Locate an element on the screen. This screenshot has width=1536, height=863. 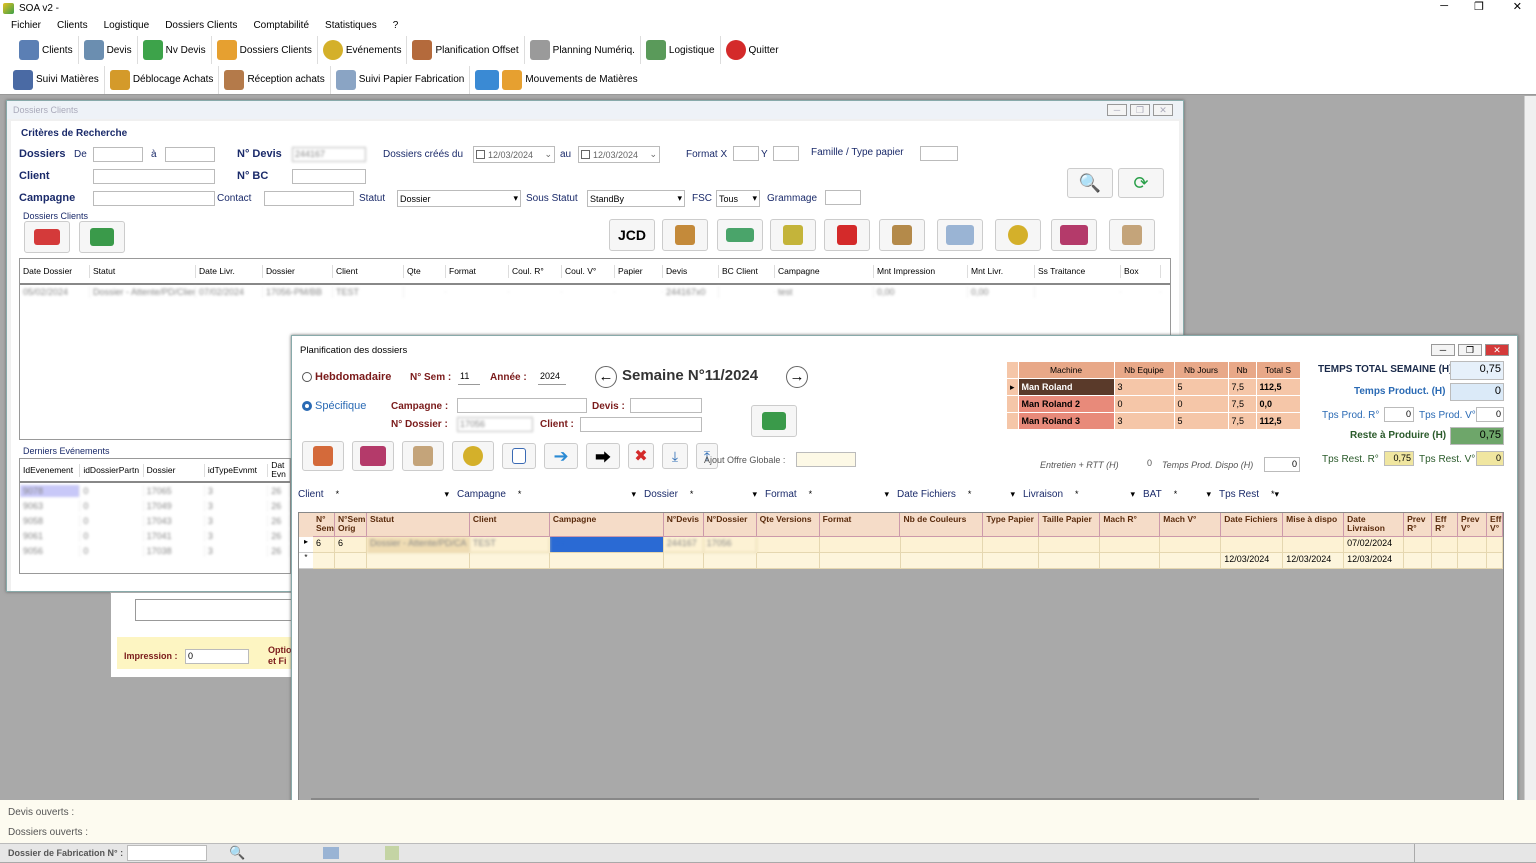
statut-select: Dossier ▾ is located at coordinates (459, 198).